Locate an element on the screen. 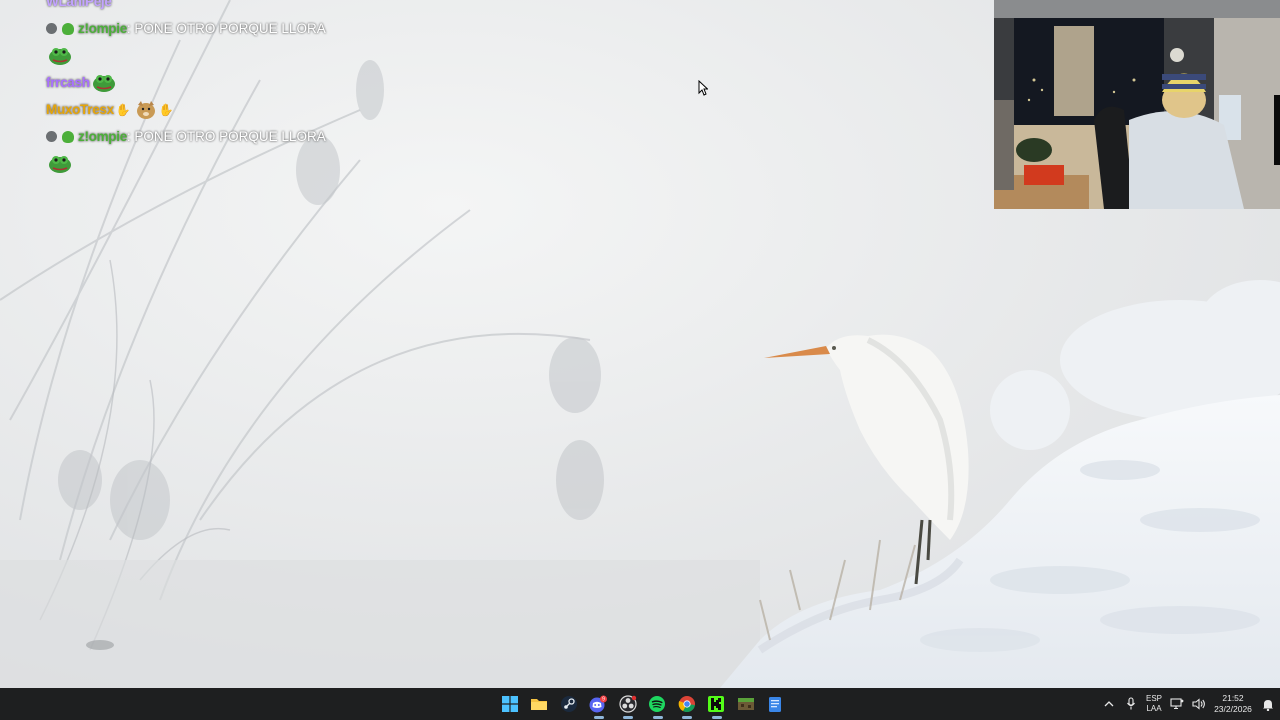  notifications-button is located at coordinates (1268, 704).